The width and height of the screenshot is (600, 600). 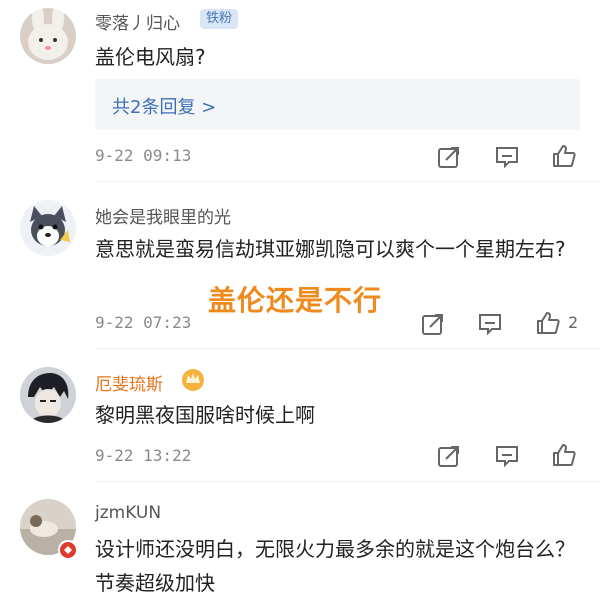 What do you see at coordinates (573, 322) in the screenshot?
I see `like-count: 2` at bounding box center [573, 322].